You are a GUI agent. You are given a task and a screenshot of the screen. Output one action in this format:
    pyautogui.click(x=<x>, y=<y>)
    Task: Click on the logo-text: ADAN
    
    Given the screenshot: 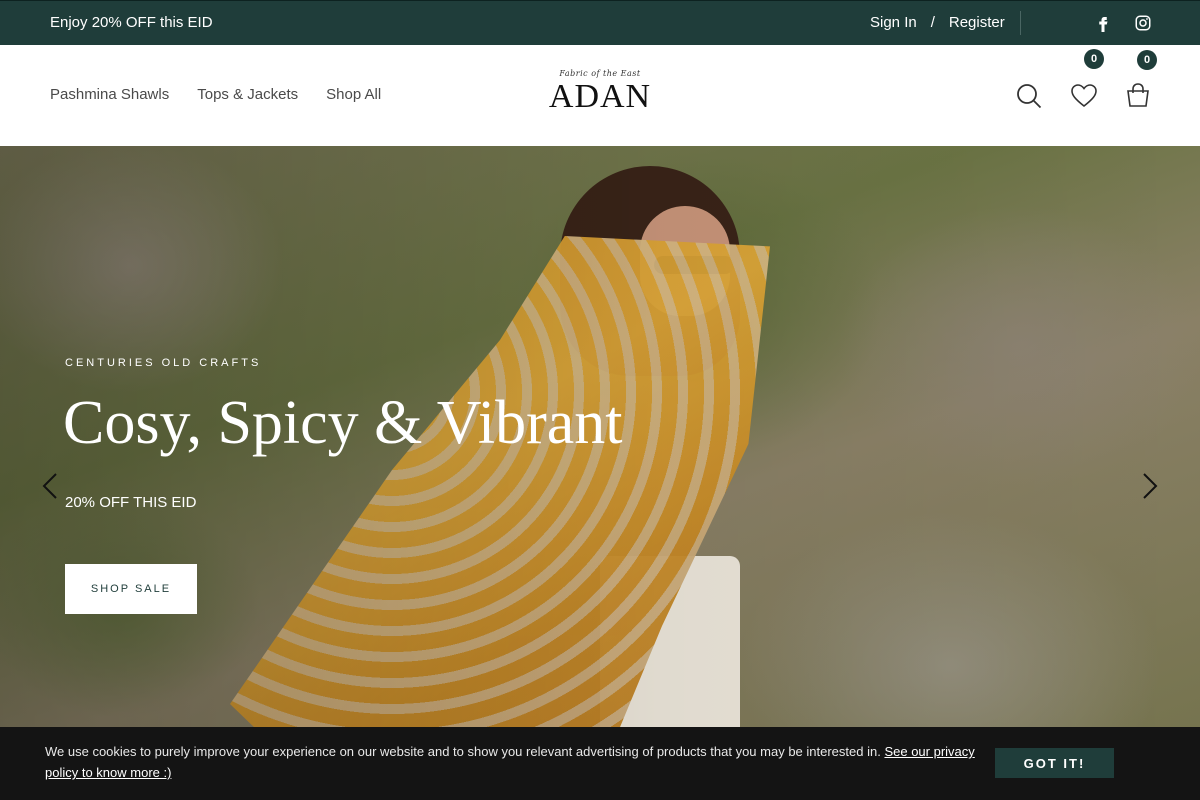 What is the action you would take?
    pyautogui.click(x=600, y=96)
    